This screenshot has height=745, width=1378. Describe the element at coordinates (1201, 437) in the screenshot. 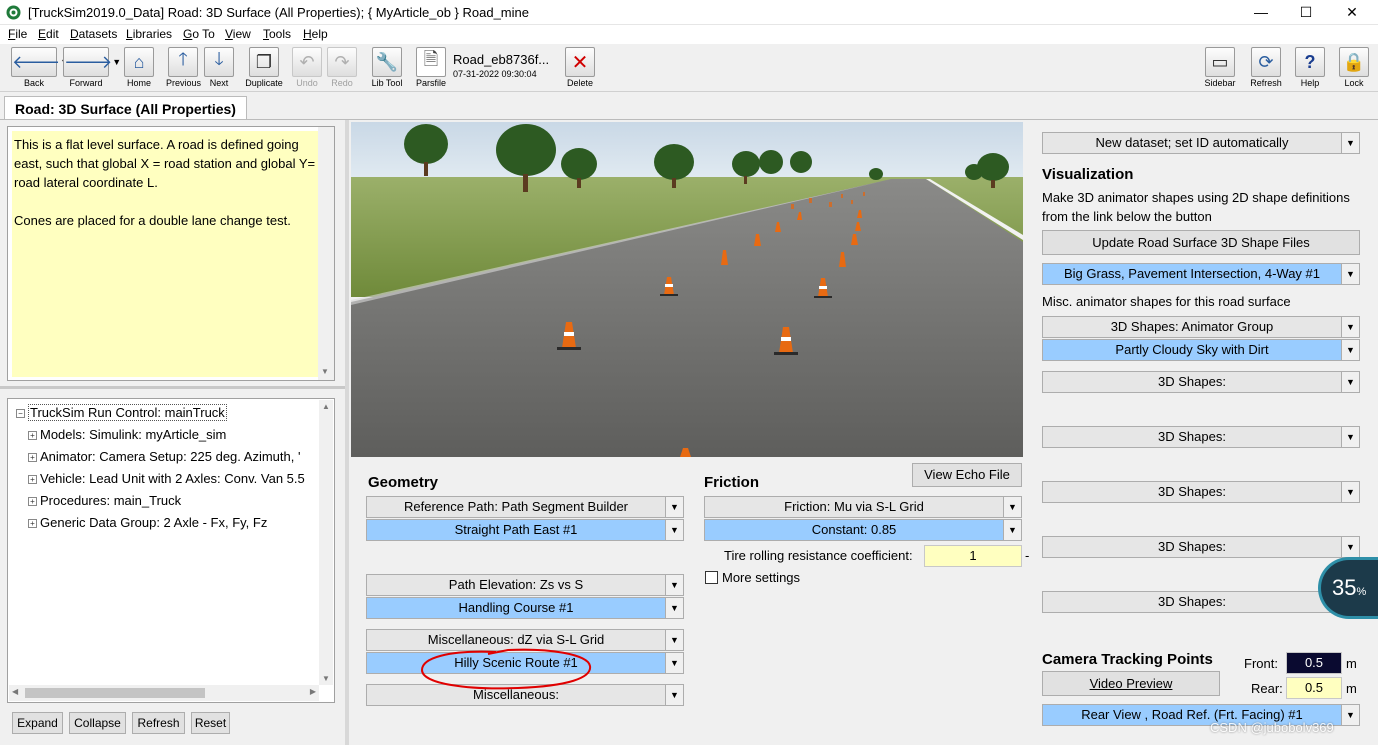

I see `shapes-selector-2: 3D Shapes: ▼` at that location.